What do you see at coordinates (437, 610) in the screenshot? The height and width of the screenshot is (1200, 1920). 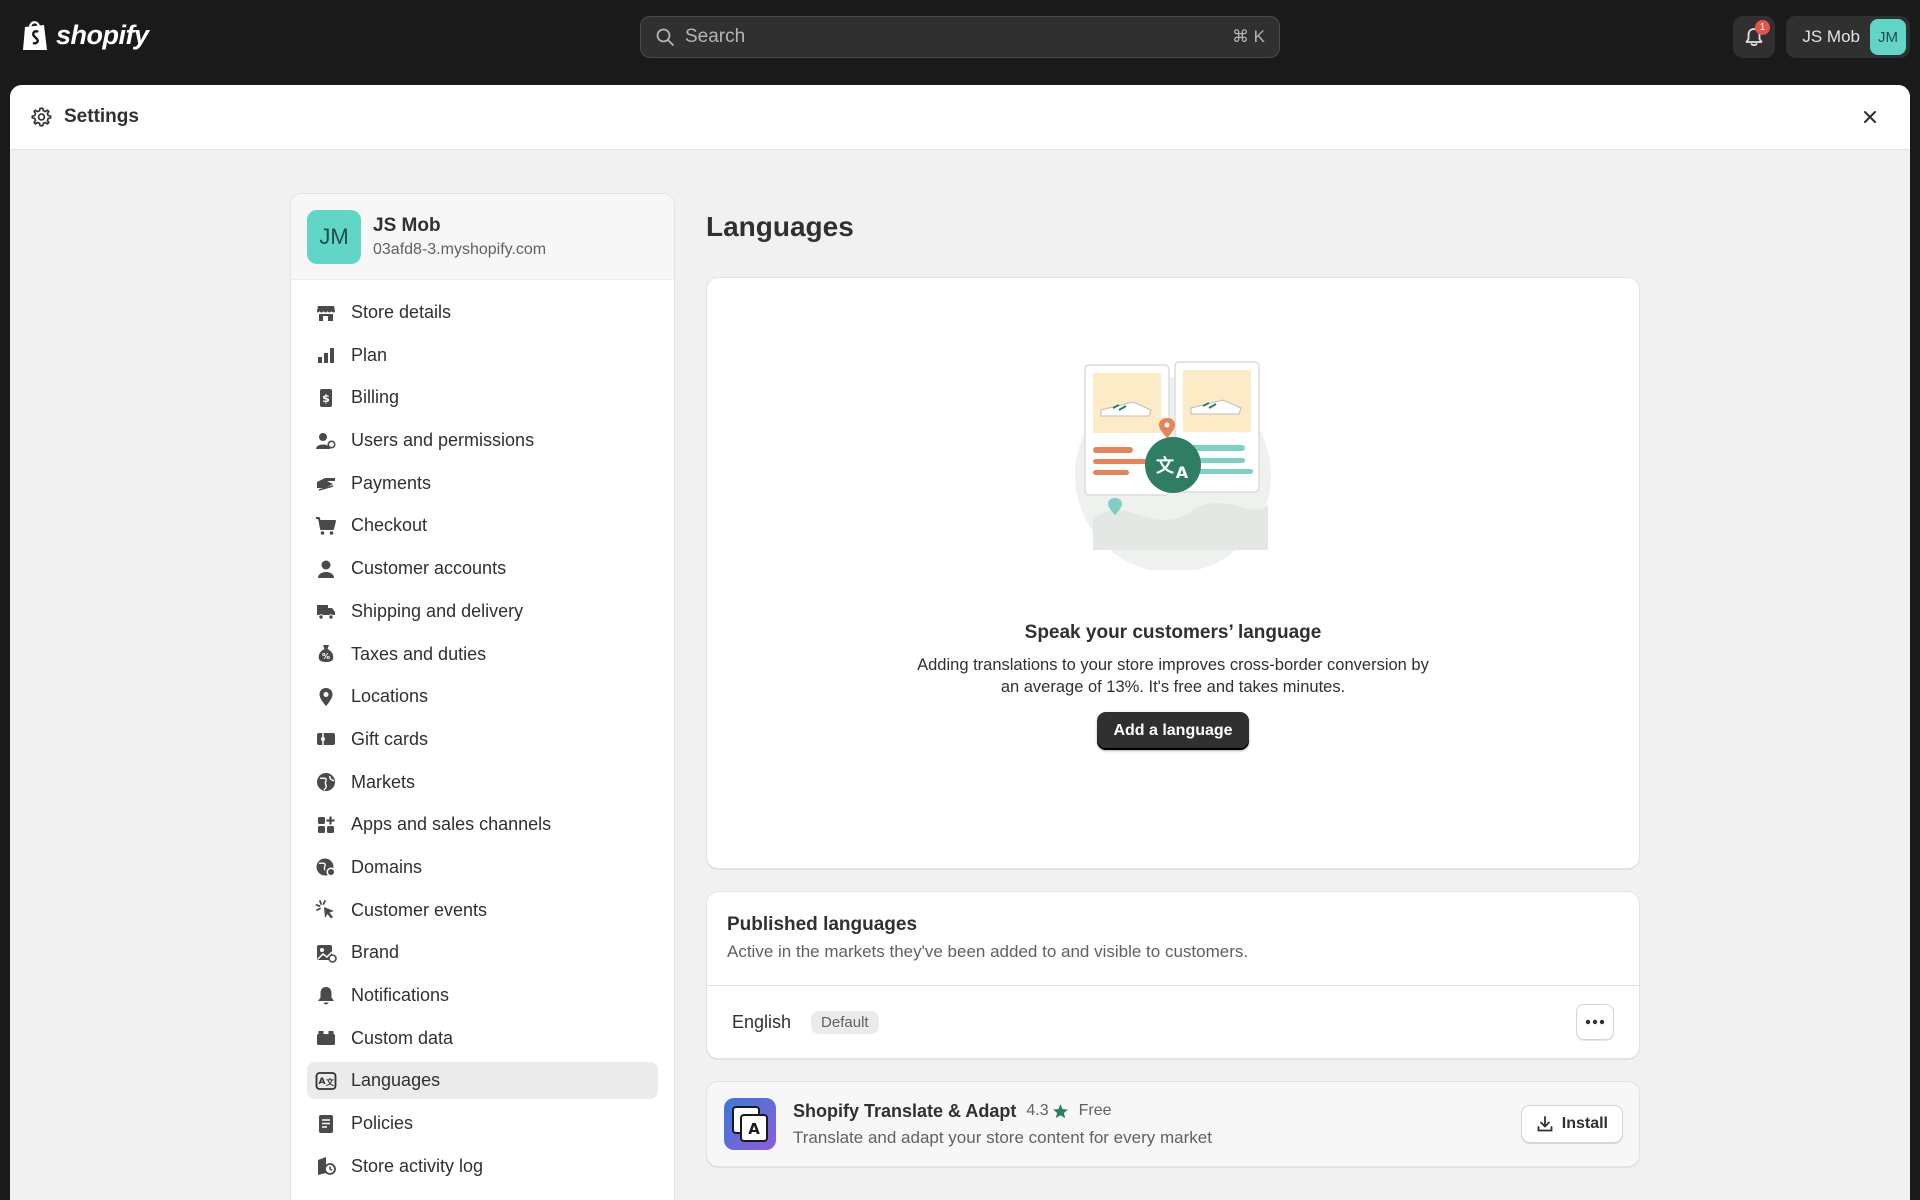 I see `sidebar-item-label: Shipping and delivery` at bounding box center [437, 610].